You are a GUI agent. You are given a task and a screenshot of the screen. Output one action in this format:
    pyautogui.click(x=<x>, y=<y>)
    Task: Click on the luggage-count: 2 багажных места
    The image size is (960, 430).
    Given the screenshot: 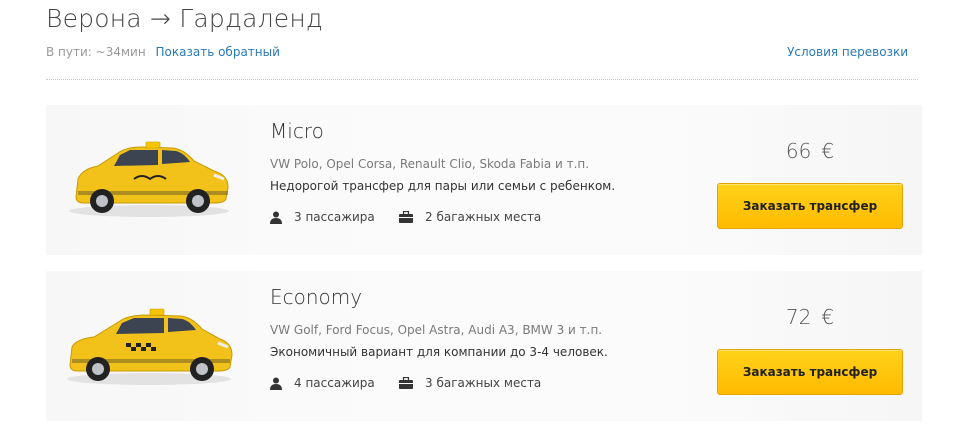 What is the action you would take?
    pyautogui.click(x=470, y=217)
    